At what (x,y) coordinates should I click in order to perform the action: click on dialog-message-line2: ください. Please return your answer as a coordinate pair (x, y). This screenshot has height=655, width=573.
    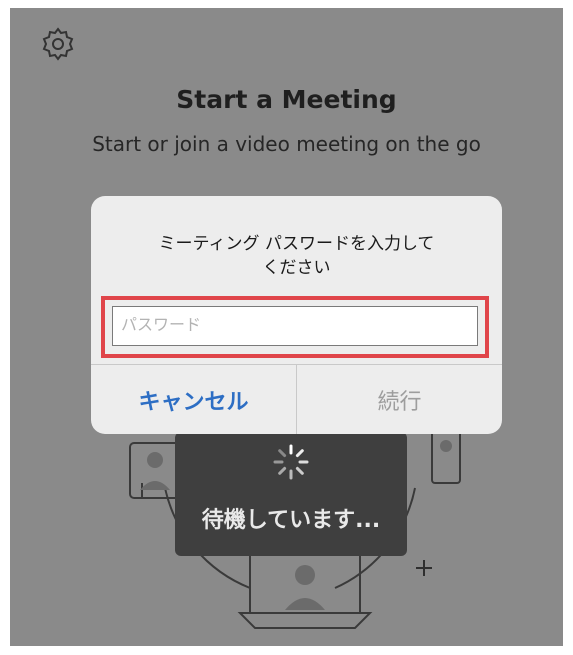
    Looking at the image, I should click on (296, 268).